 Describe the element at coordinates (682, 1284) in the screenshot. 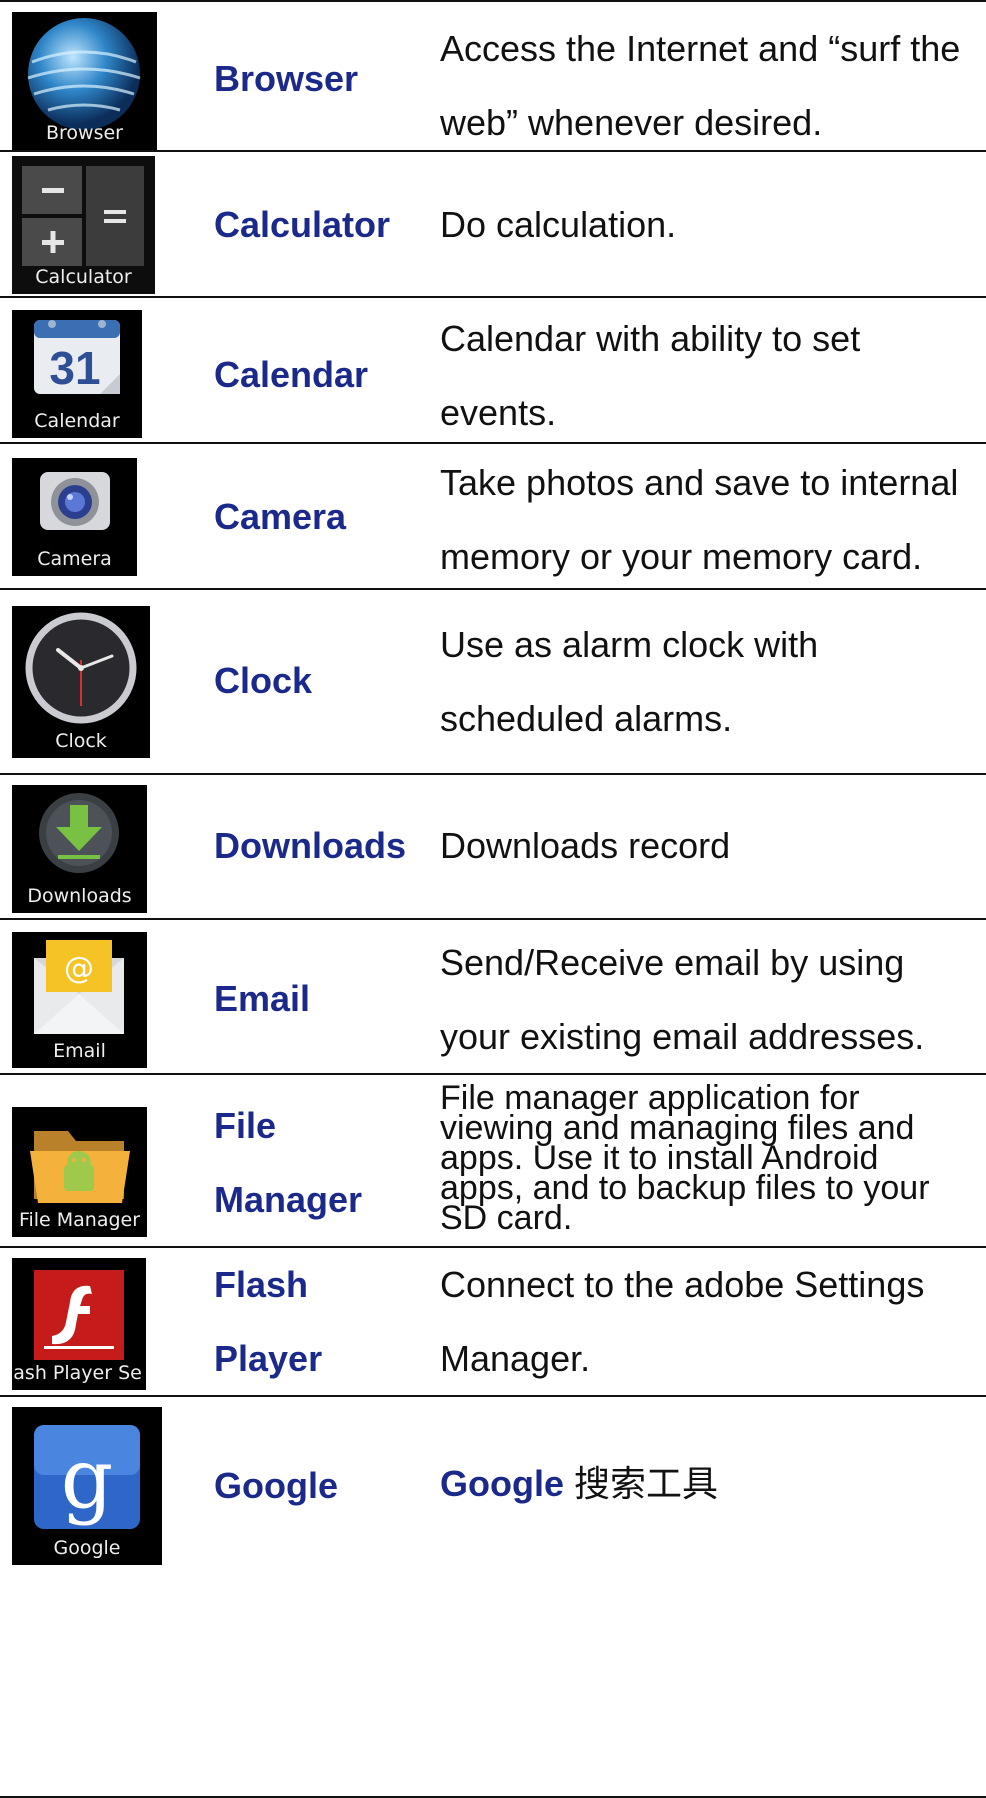

I see `desc-line: Connect to the adobe Settings` at that location.